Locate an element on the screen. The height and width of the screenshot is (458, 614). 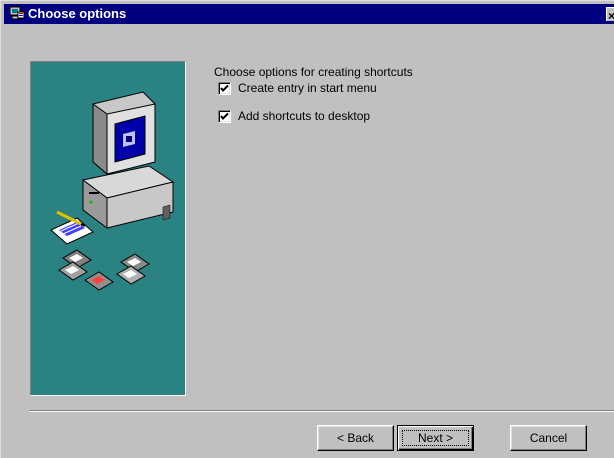
computer-with-floppy-disks-illustration is located at coordinates (112, 191).